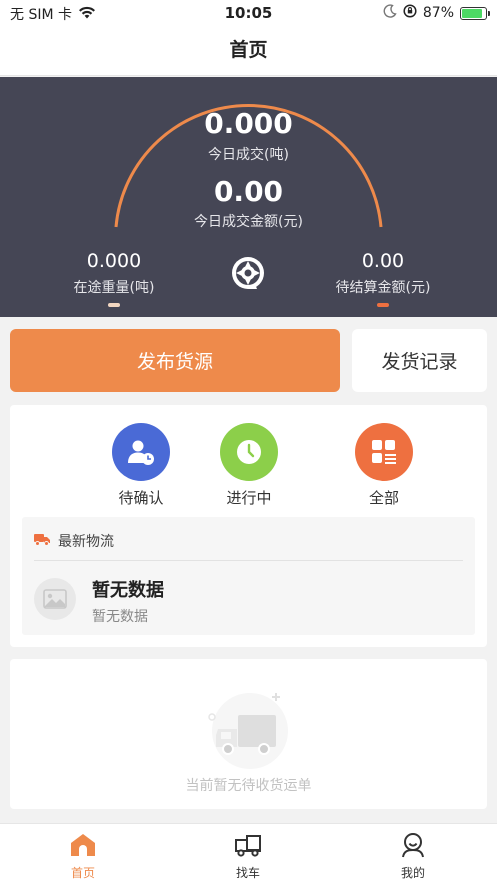  I want to click on transit-weight-value: 0.000, so click(114, 261).